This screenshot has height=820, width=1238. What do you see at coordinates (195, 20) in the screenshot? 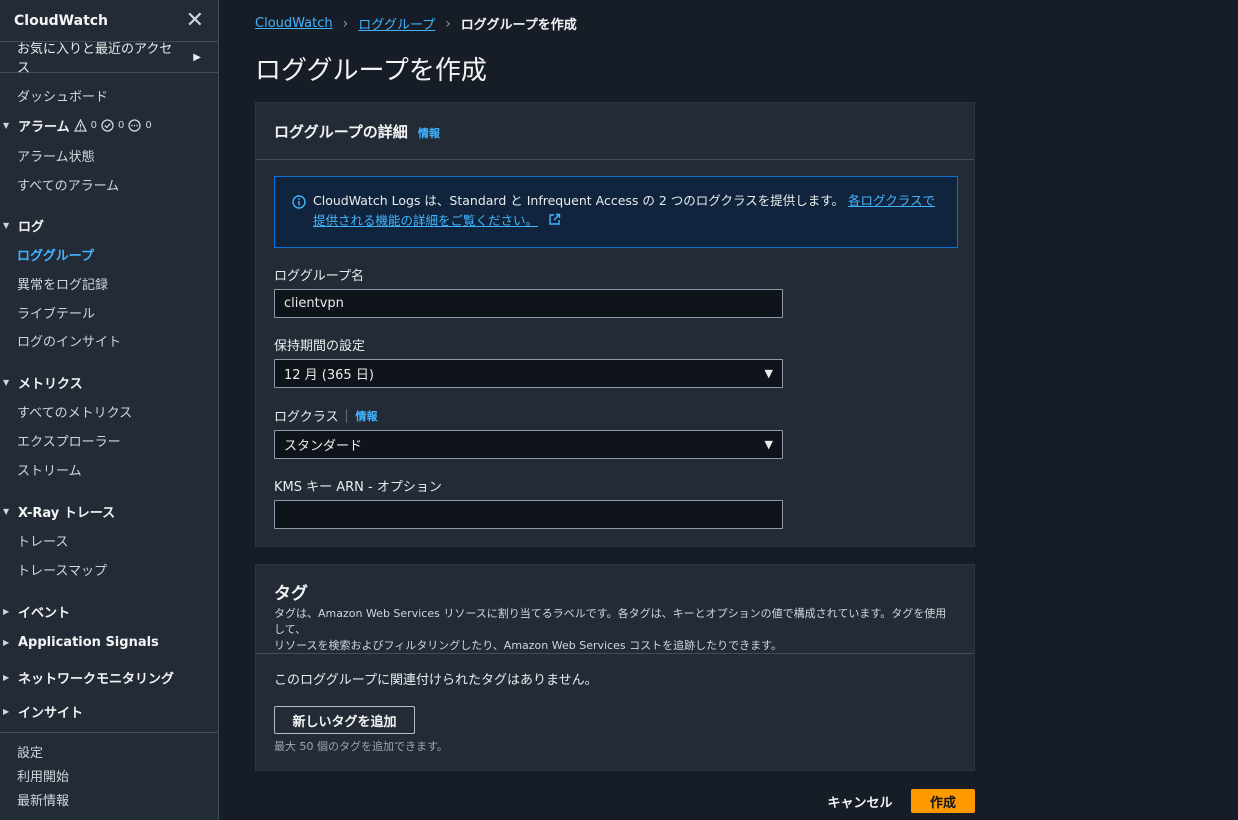
I see `close-icon: ✕` at bounding box center [195, 20].